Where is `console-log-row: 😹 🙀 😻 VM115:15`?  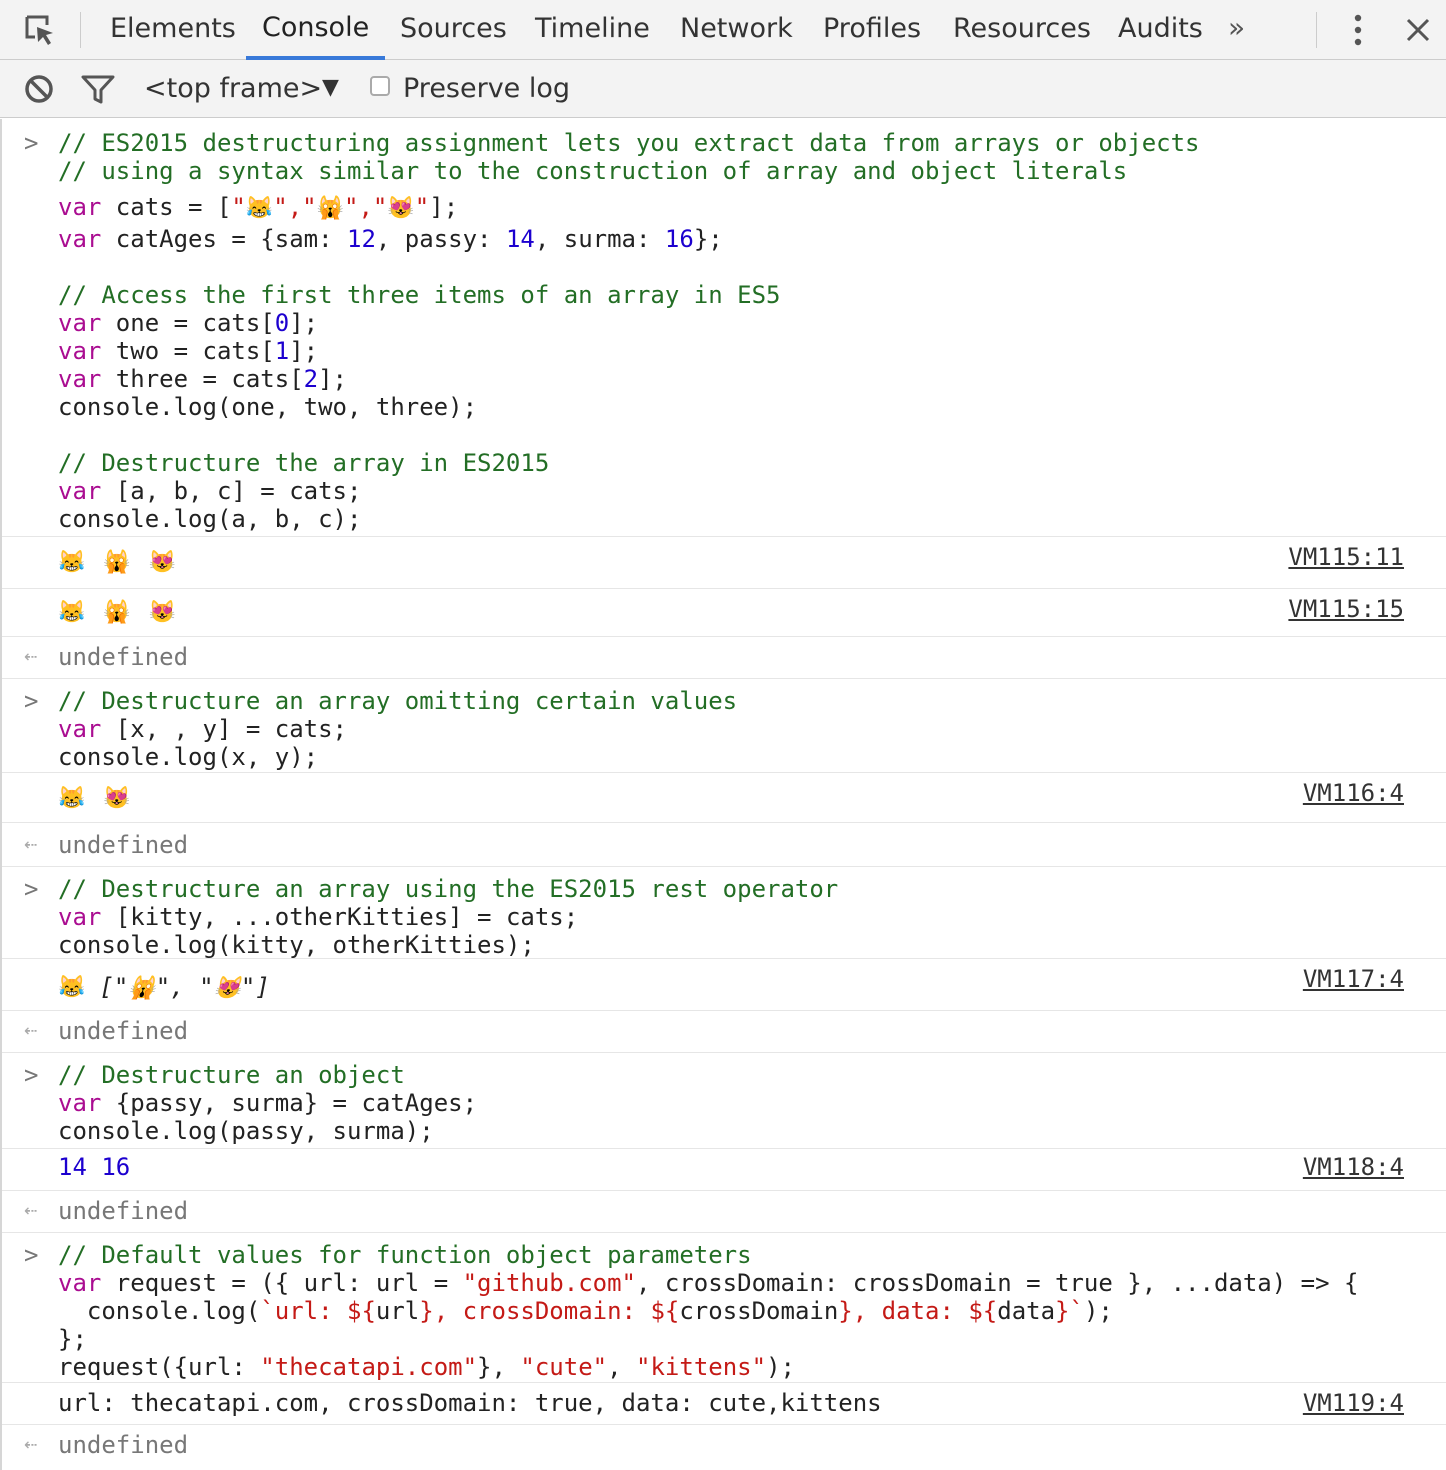
console-log-row: 😹 🙀 😻 VM115:15 is located at coordinates (724, 613).